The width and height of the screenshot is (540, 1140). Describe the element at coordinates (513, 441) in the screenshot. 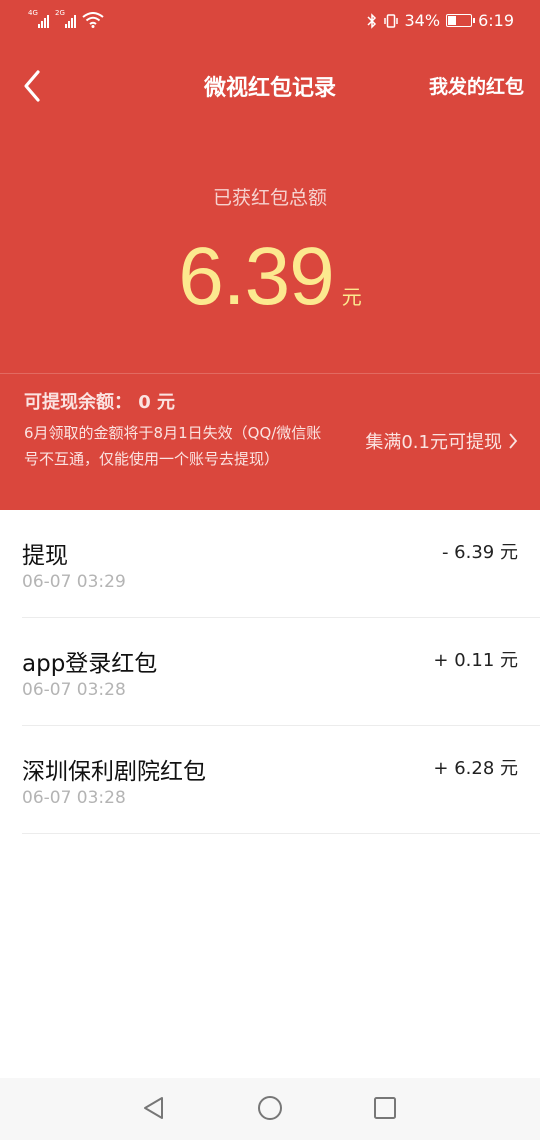

I see `chevron-right-icon` at that location.